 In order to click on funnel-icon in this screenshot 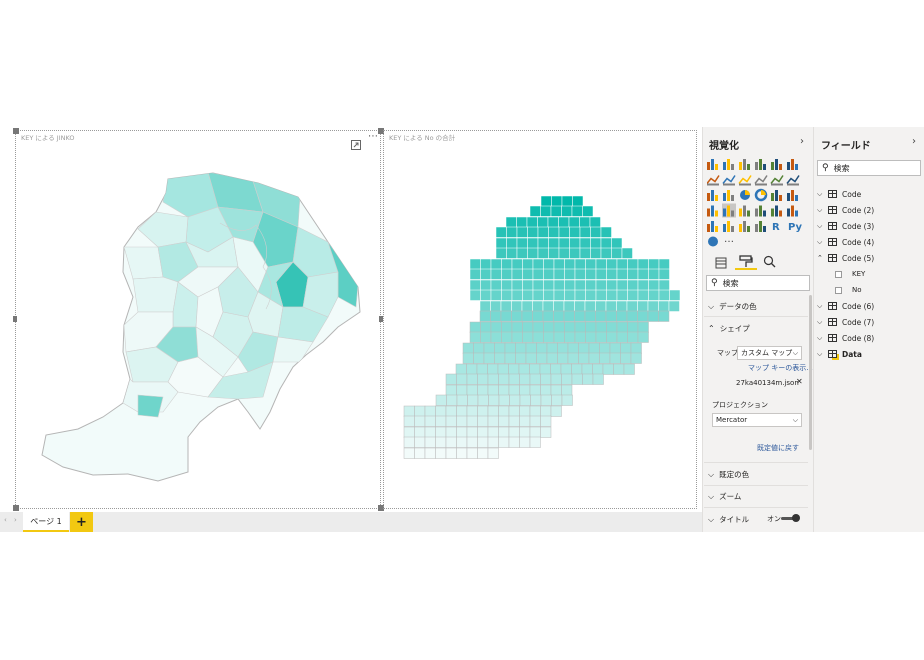, I will do `click(744, 211)`.